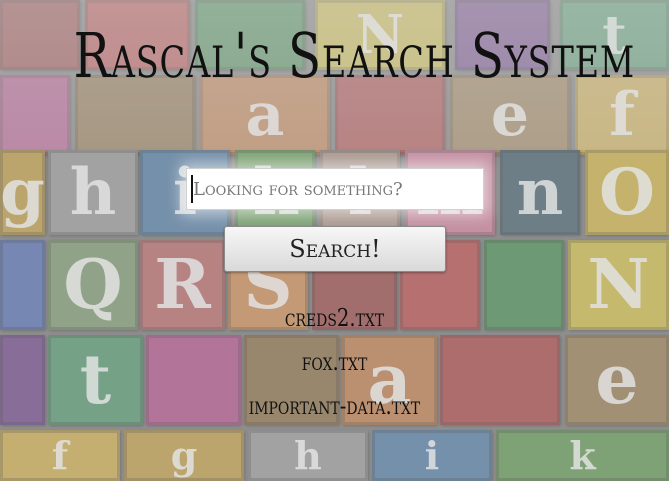 The height and width of the screenshot is (481, 669). I want to click on result-link-creds2: creds2.txt, so click(334, 318).